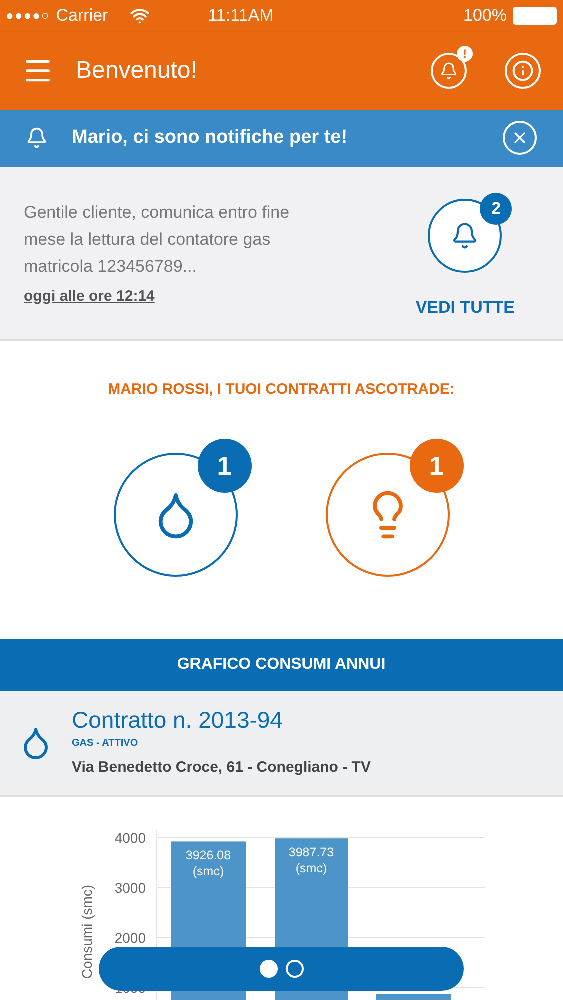 This screenshot has height=1000, width=563. Describe the element at coordinates (106, 744) in the screenshot. I see `contract-status: GAS - ATTIVO` at that location.